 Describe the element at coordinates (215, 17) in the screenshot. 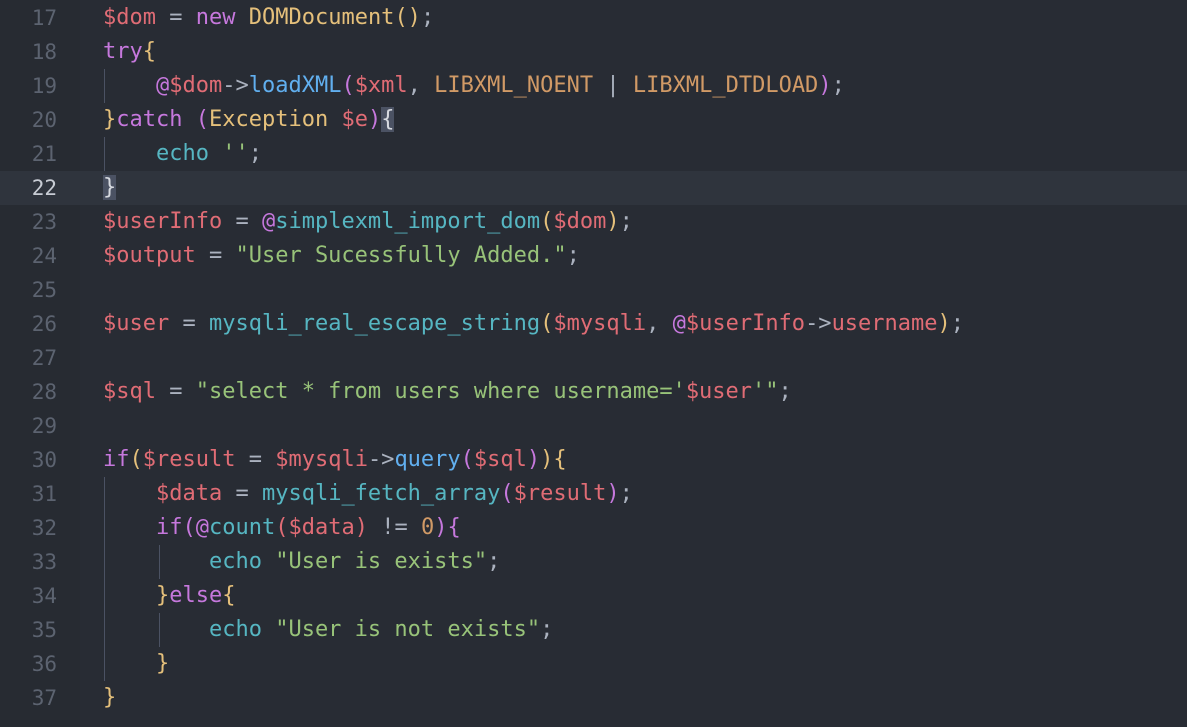

I see `code-token: new` at that location.